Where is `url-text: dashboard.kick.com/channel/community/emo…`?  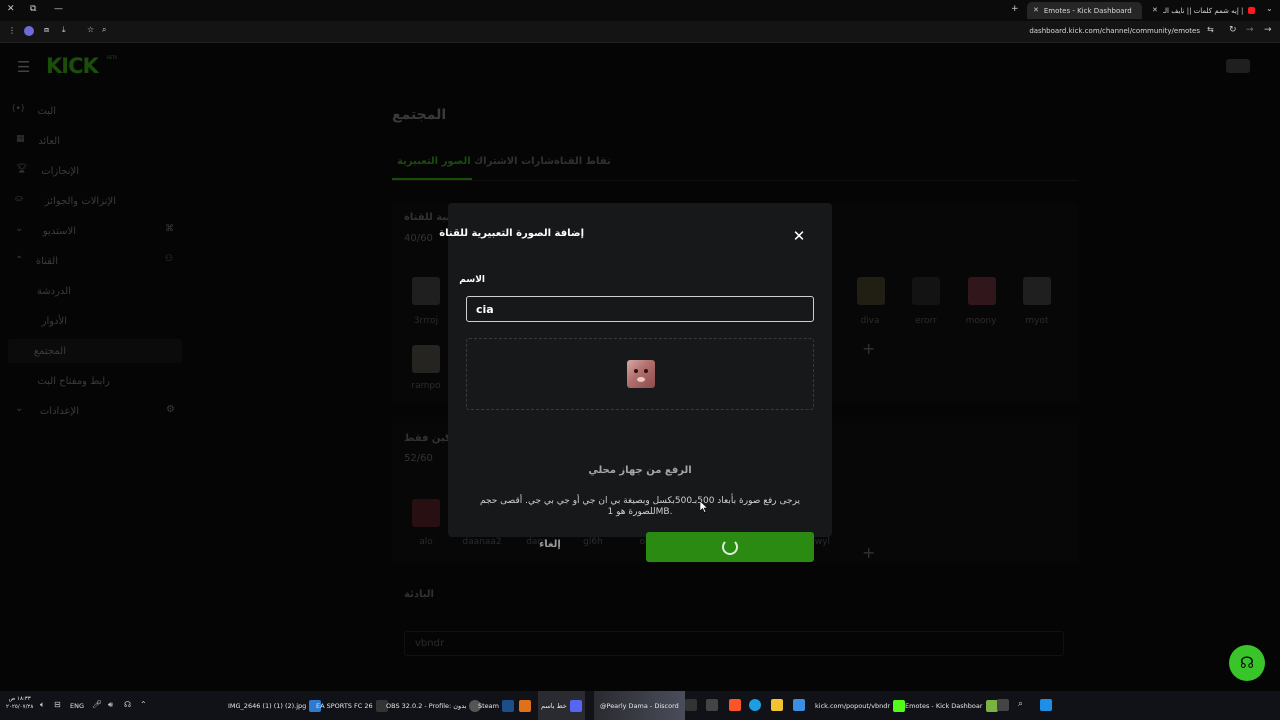 url-text: dashboard.kick.com/channel/community/emo… is located at coordinates (1114, 31).